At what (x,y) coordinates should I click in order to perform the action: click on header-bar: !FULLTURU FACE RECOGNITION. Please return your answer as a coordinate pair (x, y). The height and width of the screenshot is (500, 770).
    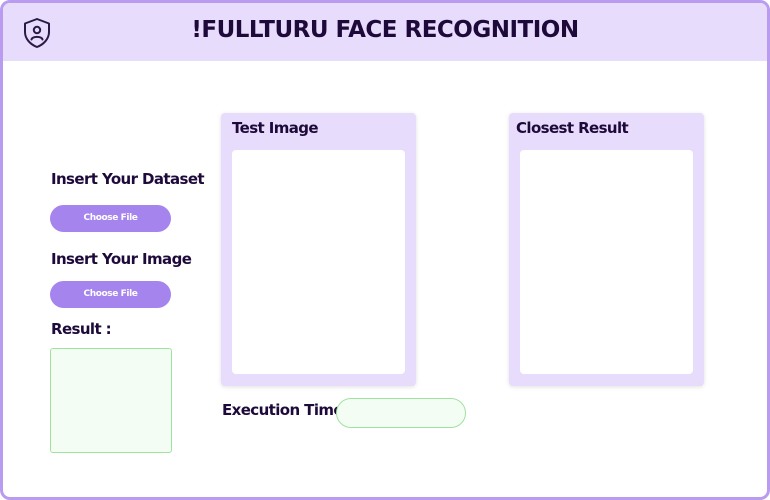
    Looking at the image, I should click on (385, 32).